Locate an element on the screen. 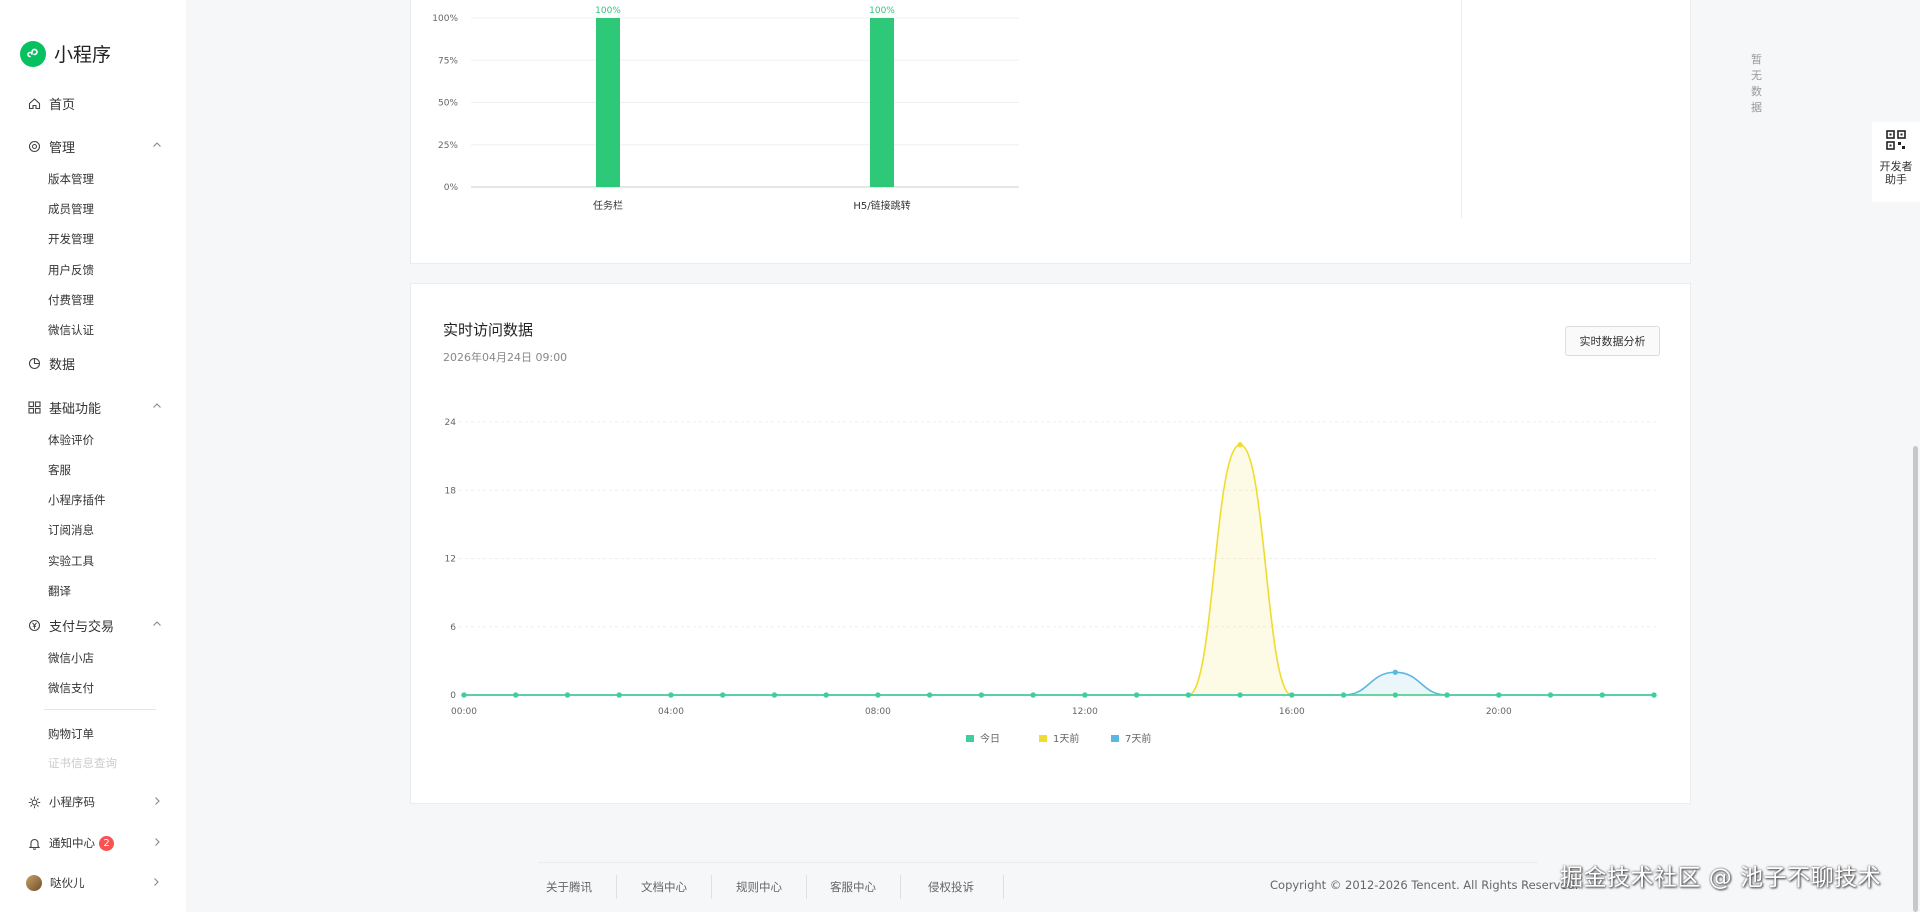  footer-link-docs: 文档中心 is located at coordinates (664, 887).